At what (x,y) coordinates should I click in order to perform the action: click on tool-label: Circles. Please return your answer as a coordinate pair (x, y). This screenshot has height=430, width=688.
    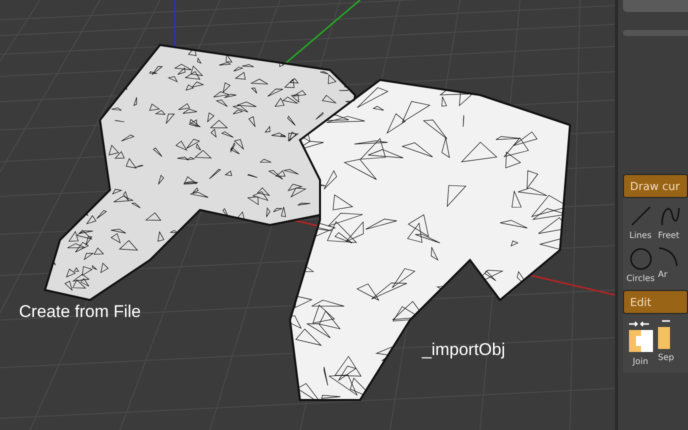
    Looking at the image, I should click on (640, 279).